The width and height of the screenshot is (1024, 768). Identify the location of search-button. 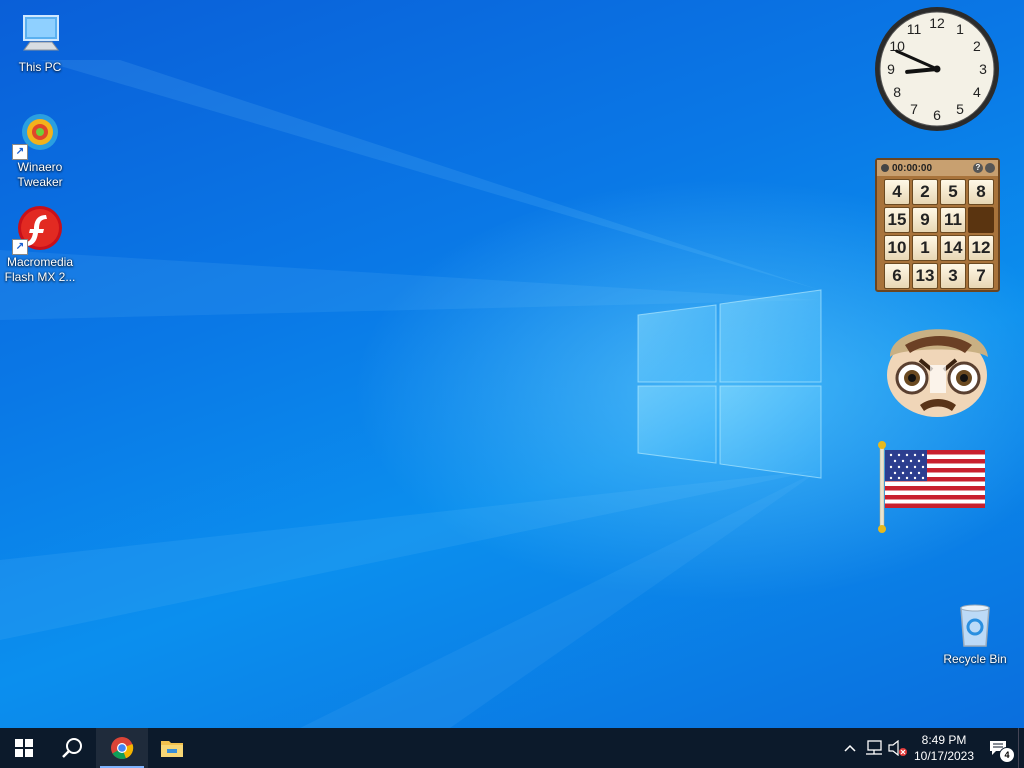
(72, 748).